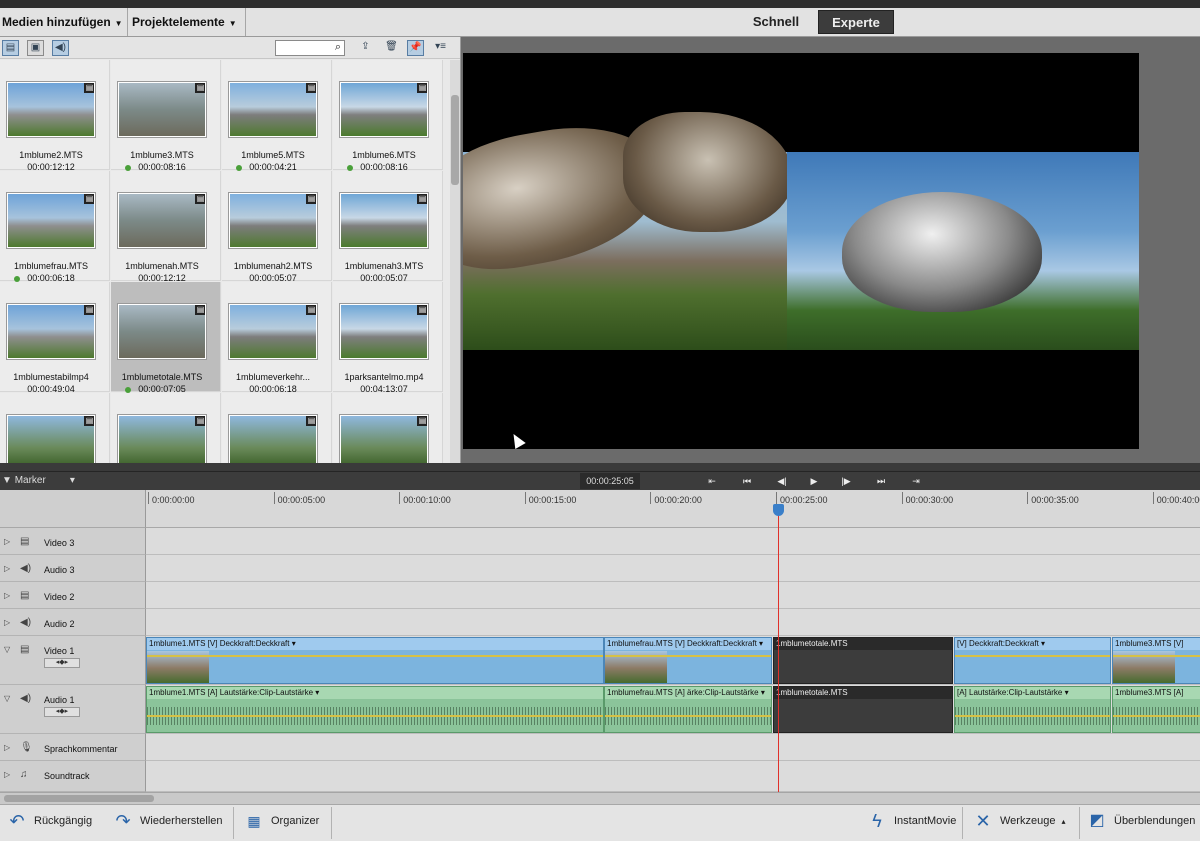 The height and width of the screenshot is (841, 1200). Describe the element at coordinates (673, 622) in the screenshot. I see `track-row-audio2` at that location.